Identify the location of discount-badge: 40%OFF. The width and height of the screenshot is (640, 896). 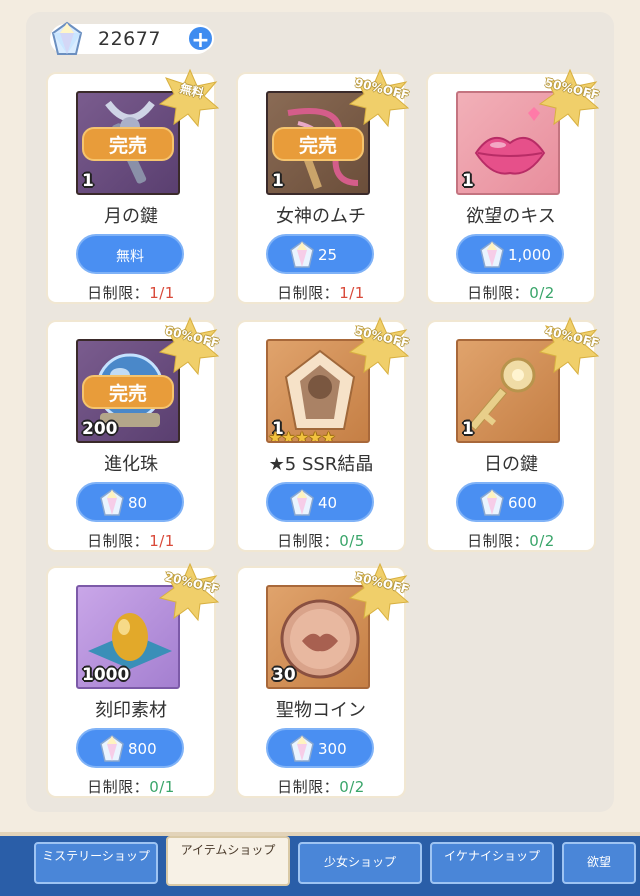
(570, 346).